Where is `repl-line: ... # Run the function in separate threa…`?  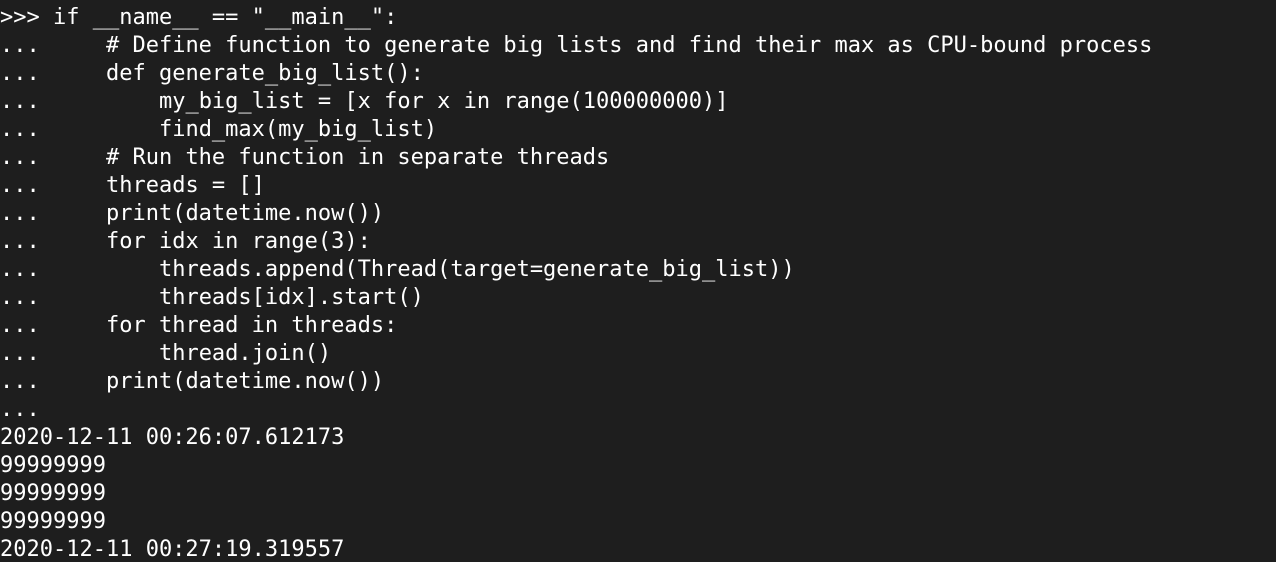
repl-line: ... # Run the function in separate threa… is located at coordinates (638, 158).